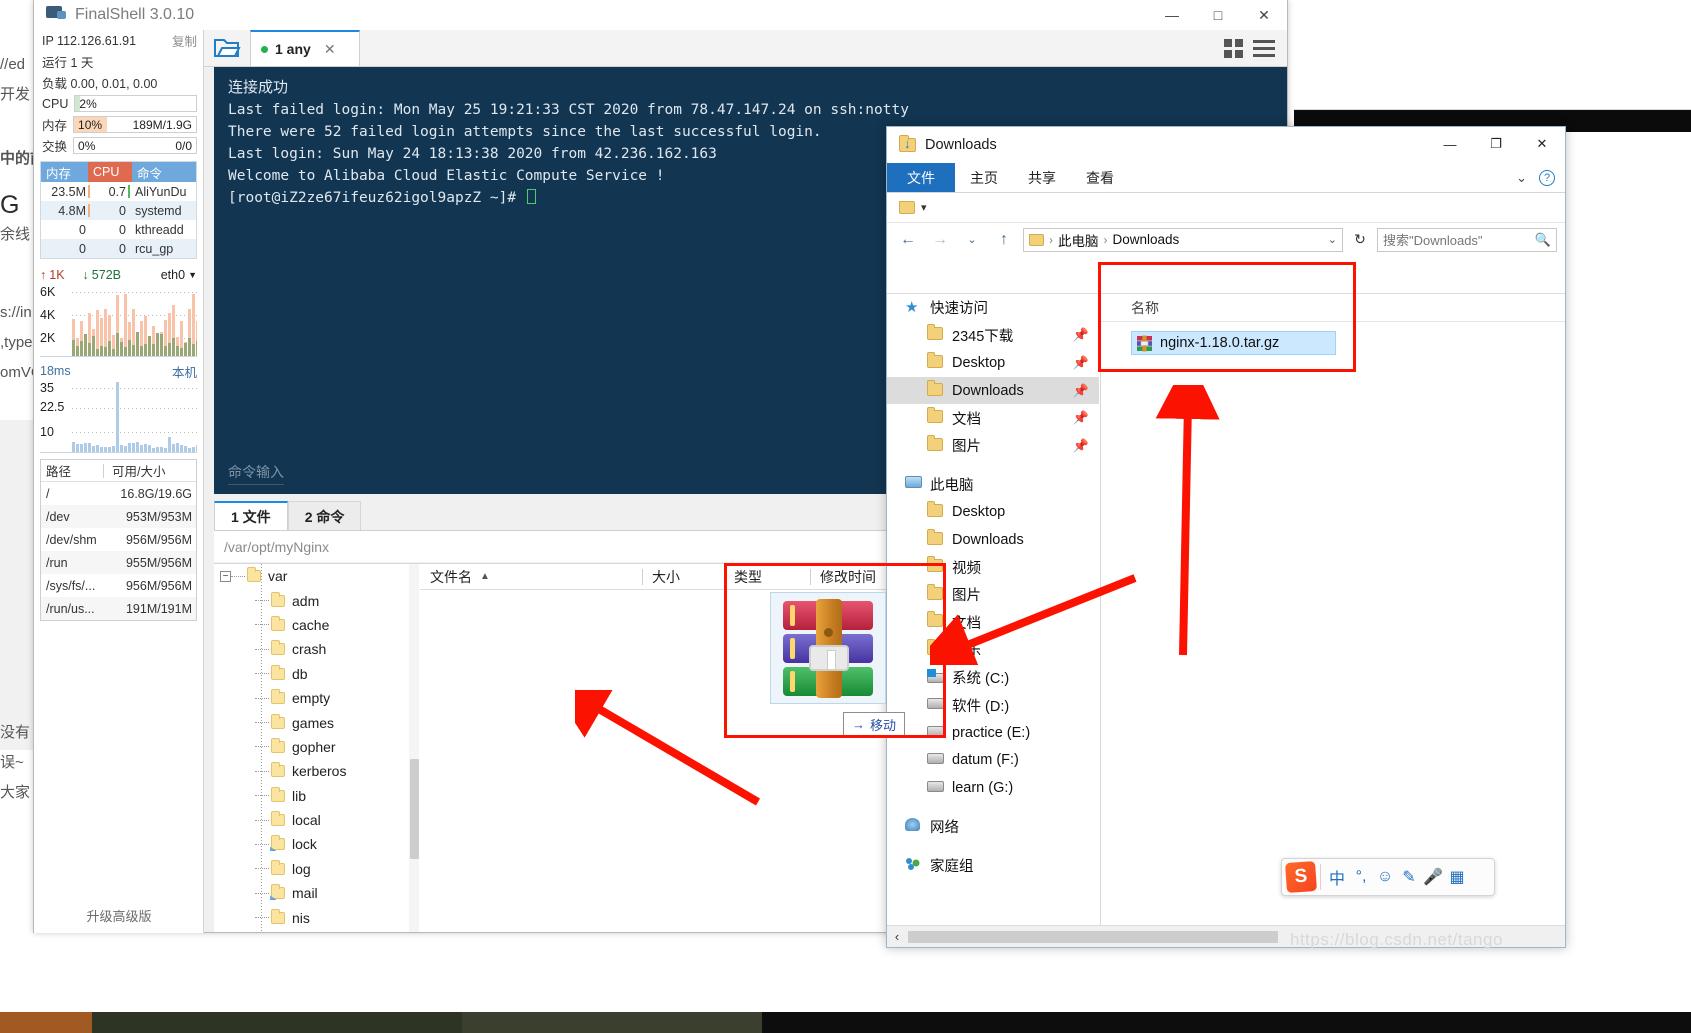 Image resolution: width=1691 pixels, height=1033 pixels. What do you see at coordinates (316, 625) in the screenshot?
I see `tree-node: cache` at bounding box center [316, 625].